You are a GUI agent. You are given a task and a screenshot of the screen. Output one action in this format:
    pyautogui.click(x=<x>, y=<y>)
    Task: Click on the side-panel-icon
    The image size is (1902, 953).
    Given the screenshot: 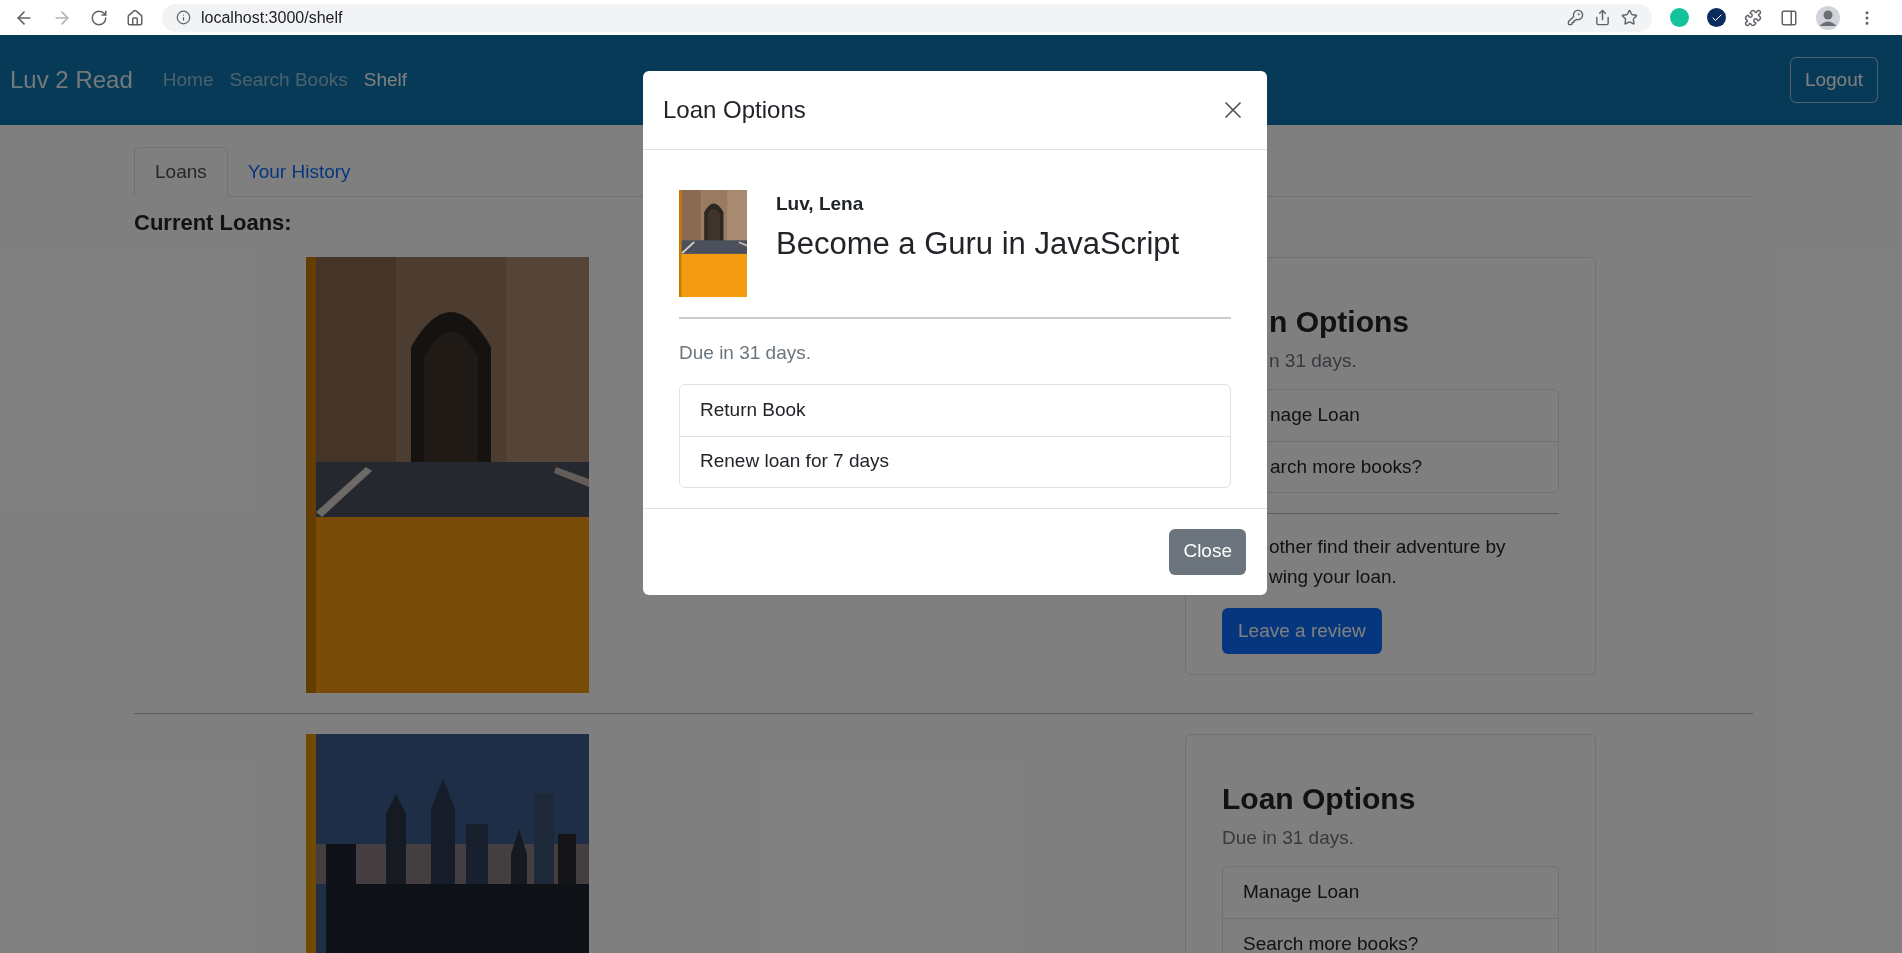 What is the action you would take?
    pyautogui.click(x=1789, y=17)
    